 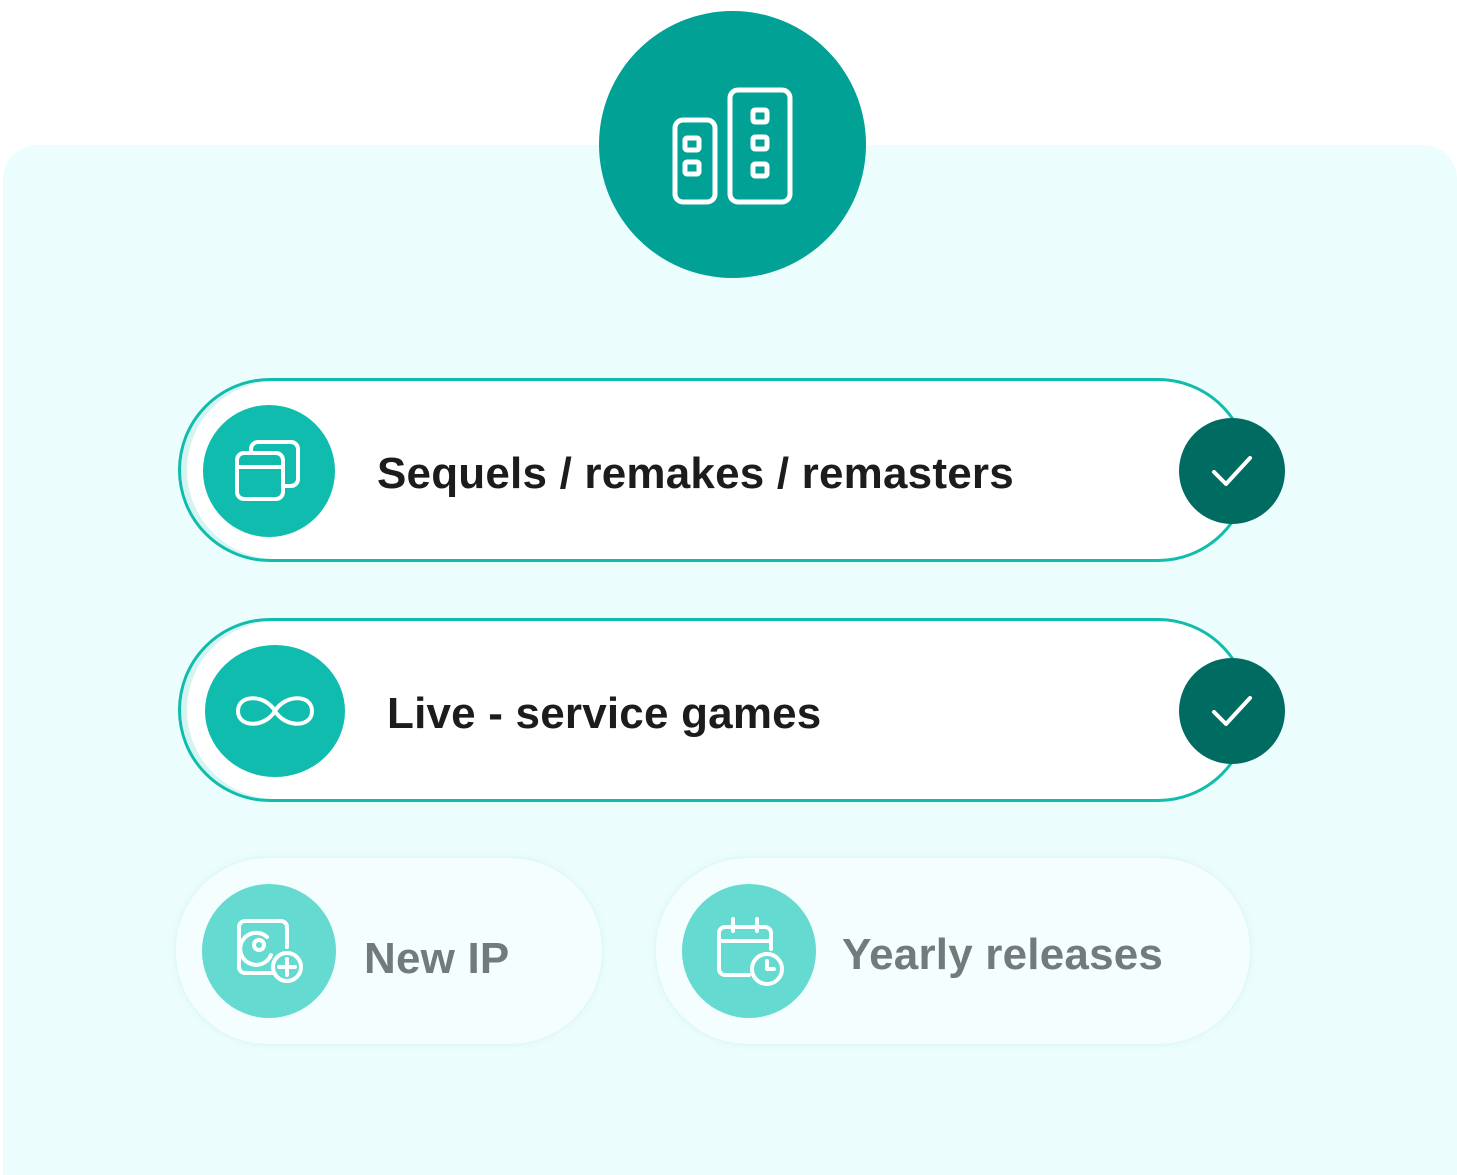 What do you see at coordinates (695, 473) in the screenshot?
I see `option-label: Sequels / remakes / remasters` at bounding box center [695, 473].